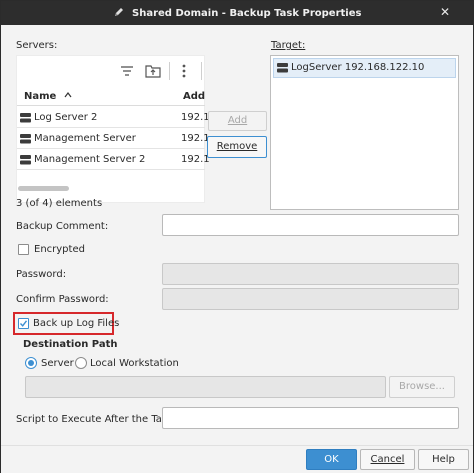 The width and height of the screenshot is (474, 473). What do you see at coordinates (310, 418) in the screenshot?
I see `script-input` at bounding box center [310, 418].